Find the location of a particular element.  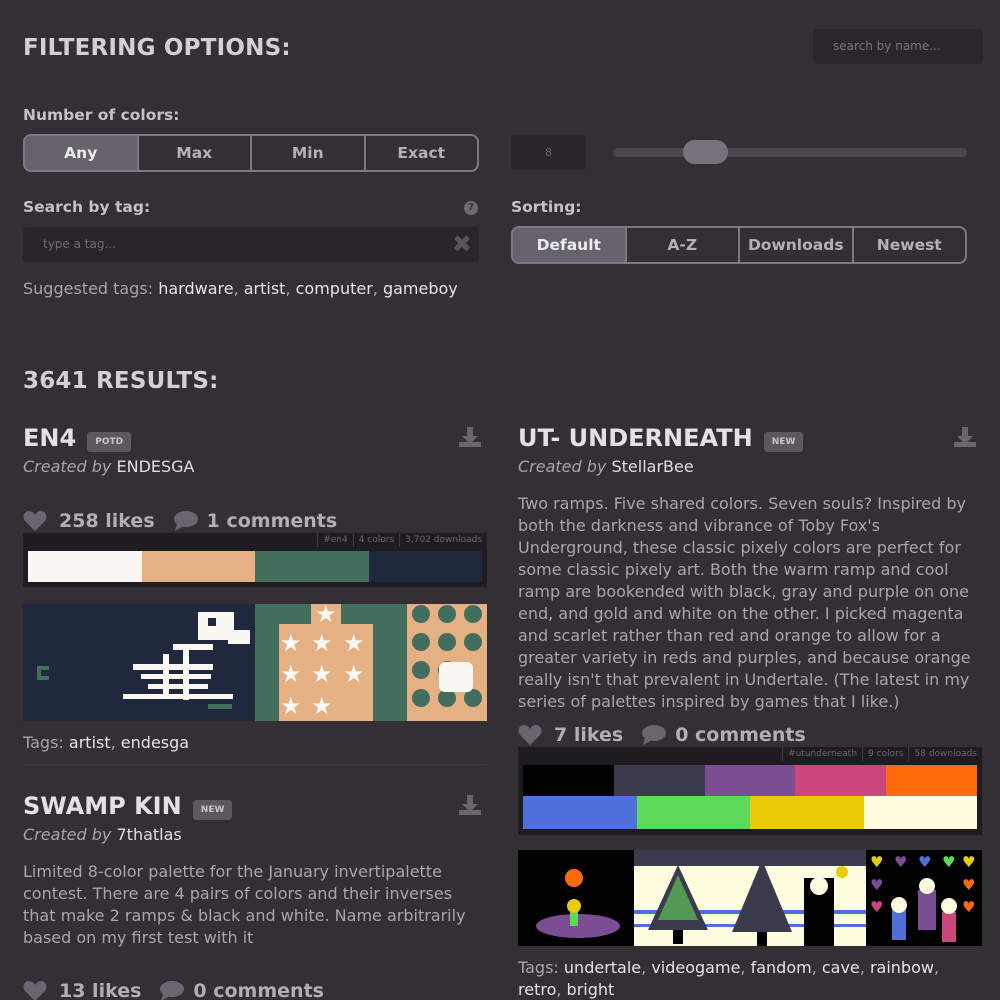

tag-link: fandom is located at coordinates (781, 967).